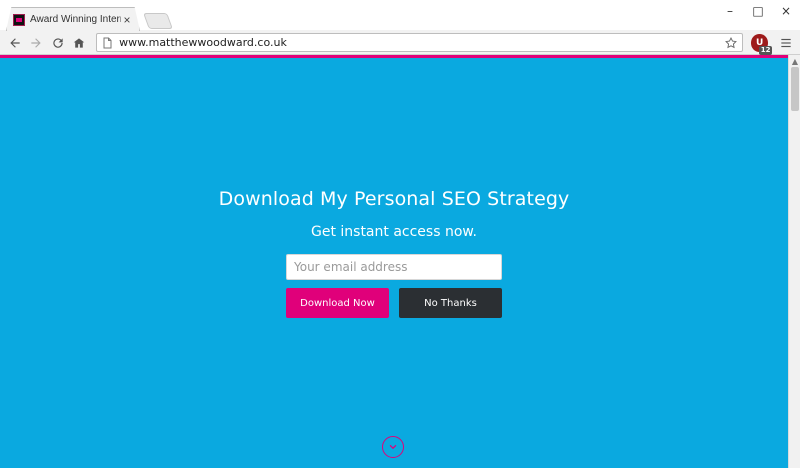 The image size is (800, 468). What do you see at coordinates (394, 303) in the screenshot?
I see `form-buttons: Download Now No Thanks` at bounding box center [394, 303].